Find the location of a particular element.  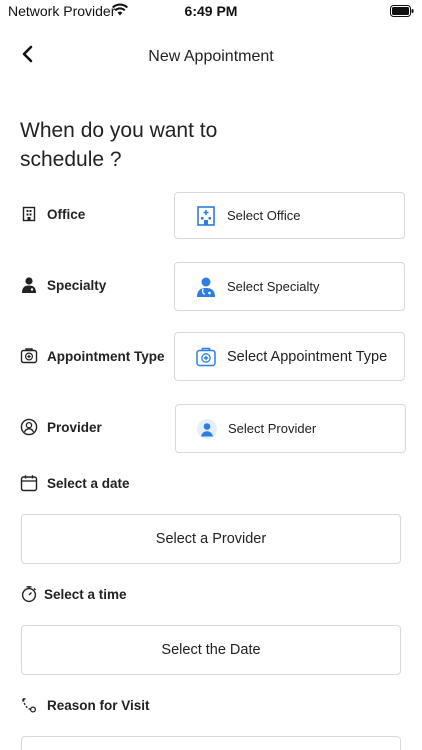

office-label-text: Office is located at coordinates (66, 214).